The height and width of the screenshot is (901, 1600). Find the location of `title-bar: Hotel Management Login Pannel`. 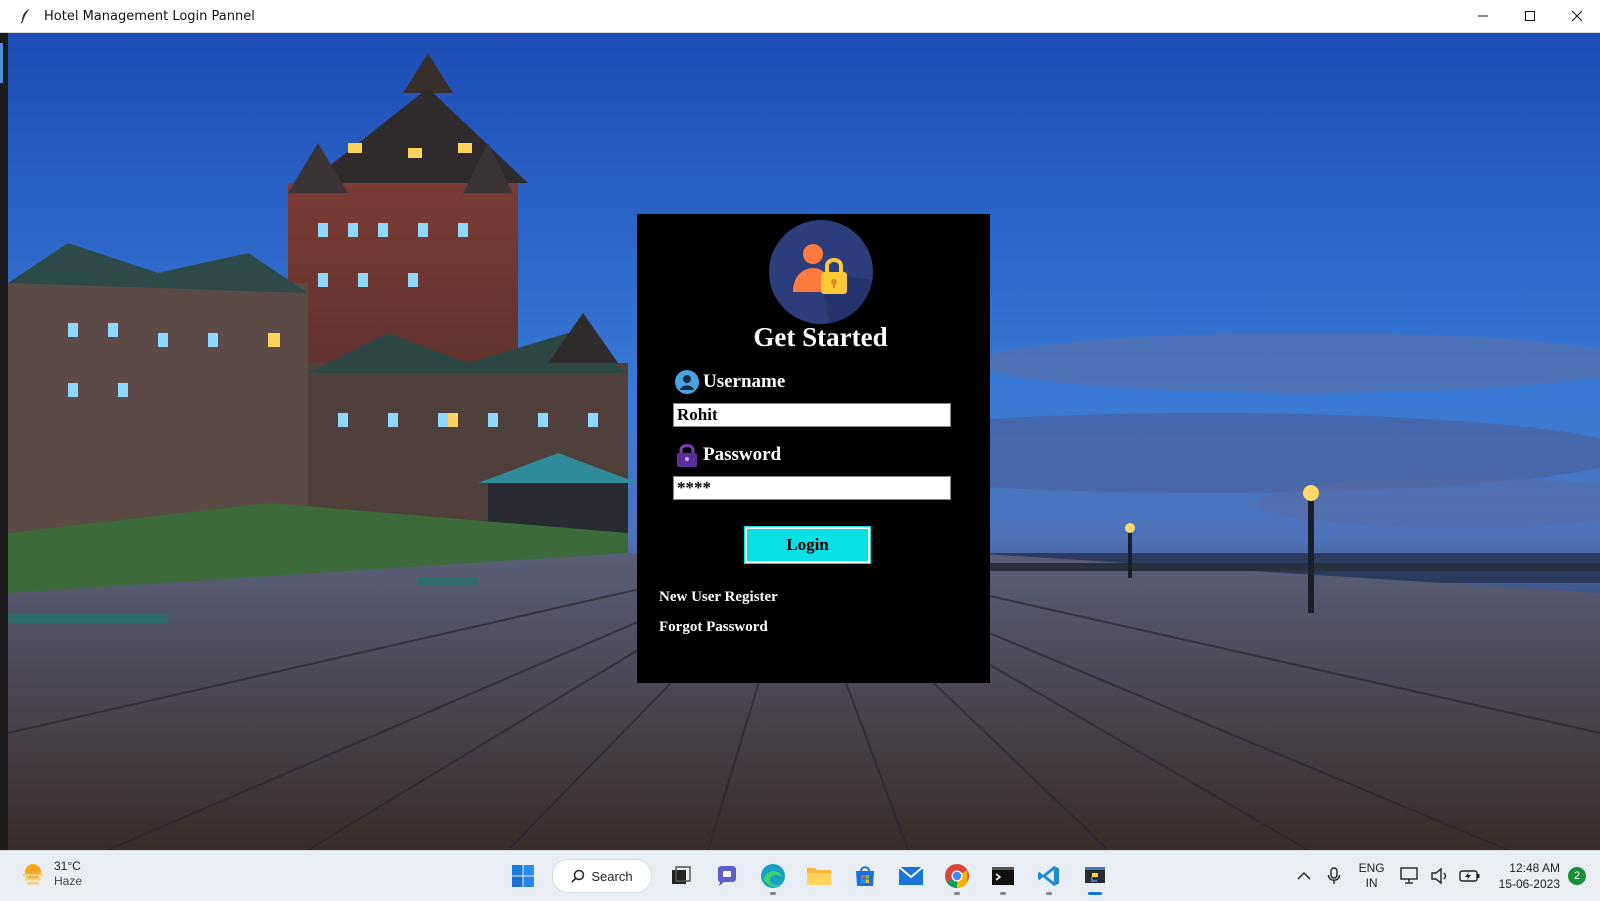

title-bar: Hotel Management Login Pannel is located at coordinates (800, 16).